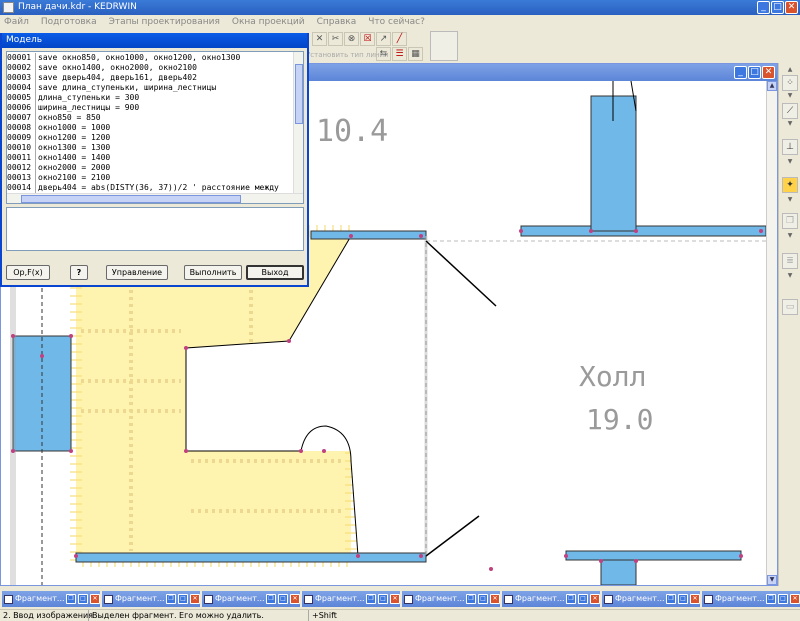 This screenshot has width=800, height=621. What do you see at coordinates (213, 272) in the screenshot?
I see `run-button: Выполнить` at bounding box center [213, 272].